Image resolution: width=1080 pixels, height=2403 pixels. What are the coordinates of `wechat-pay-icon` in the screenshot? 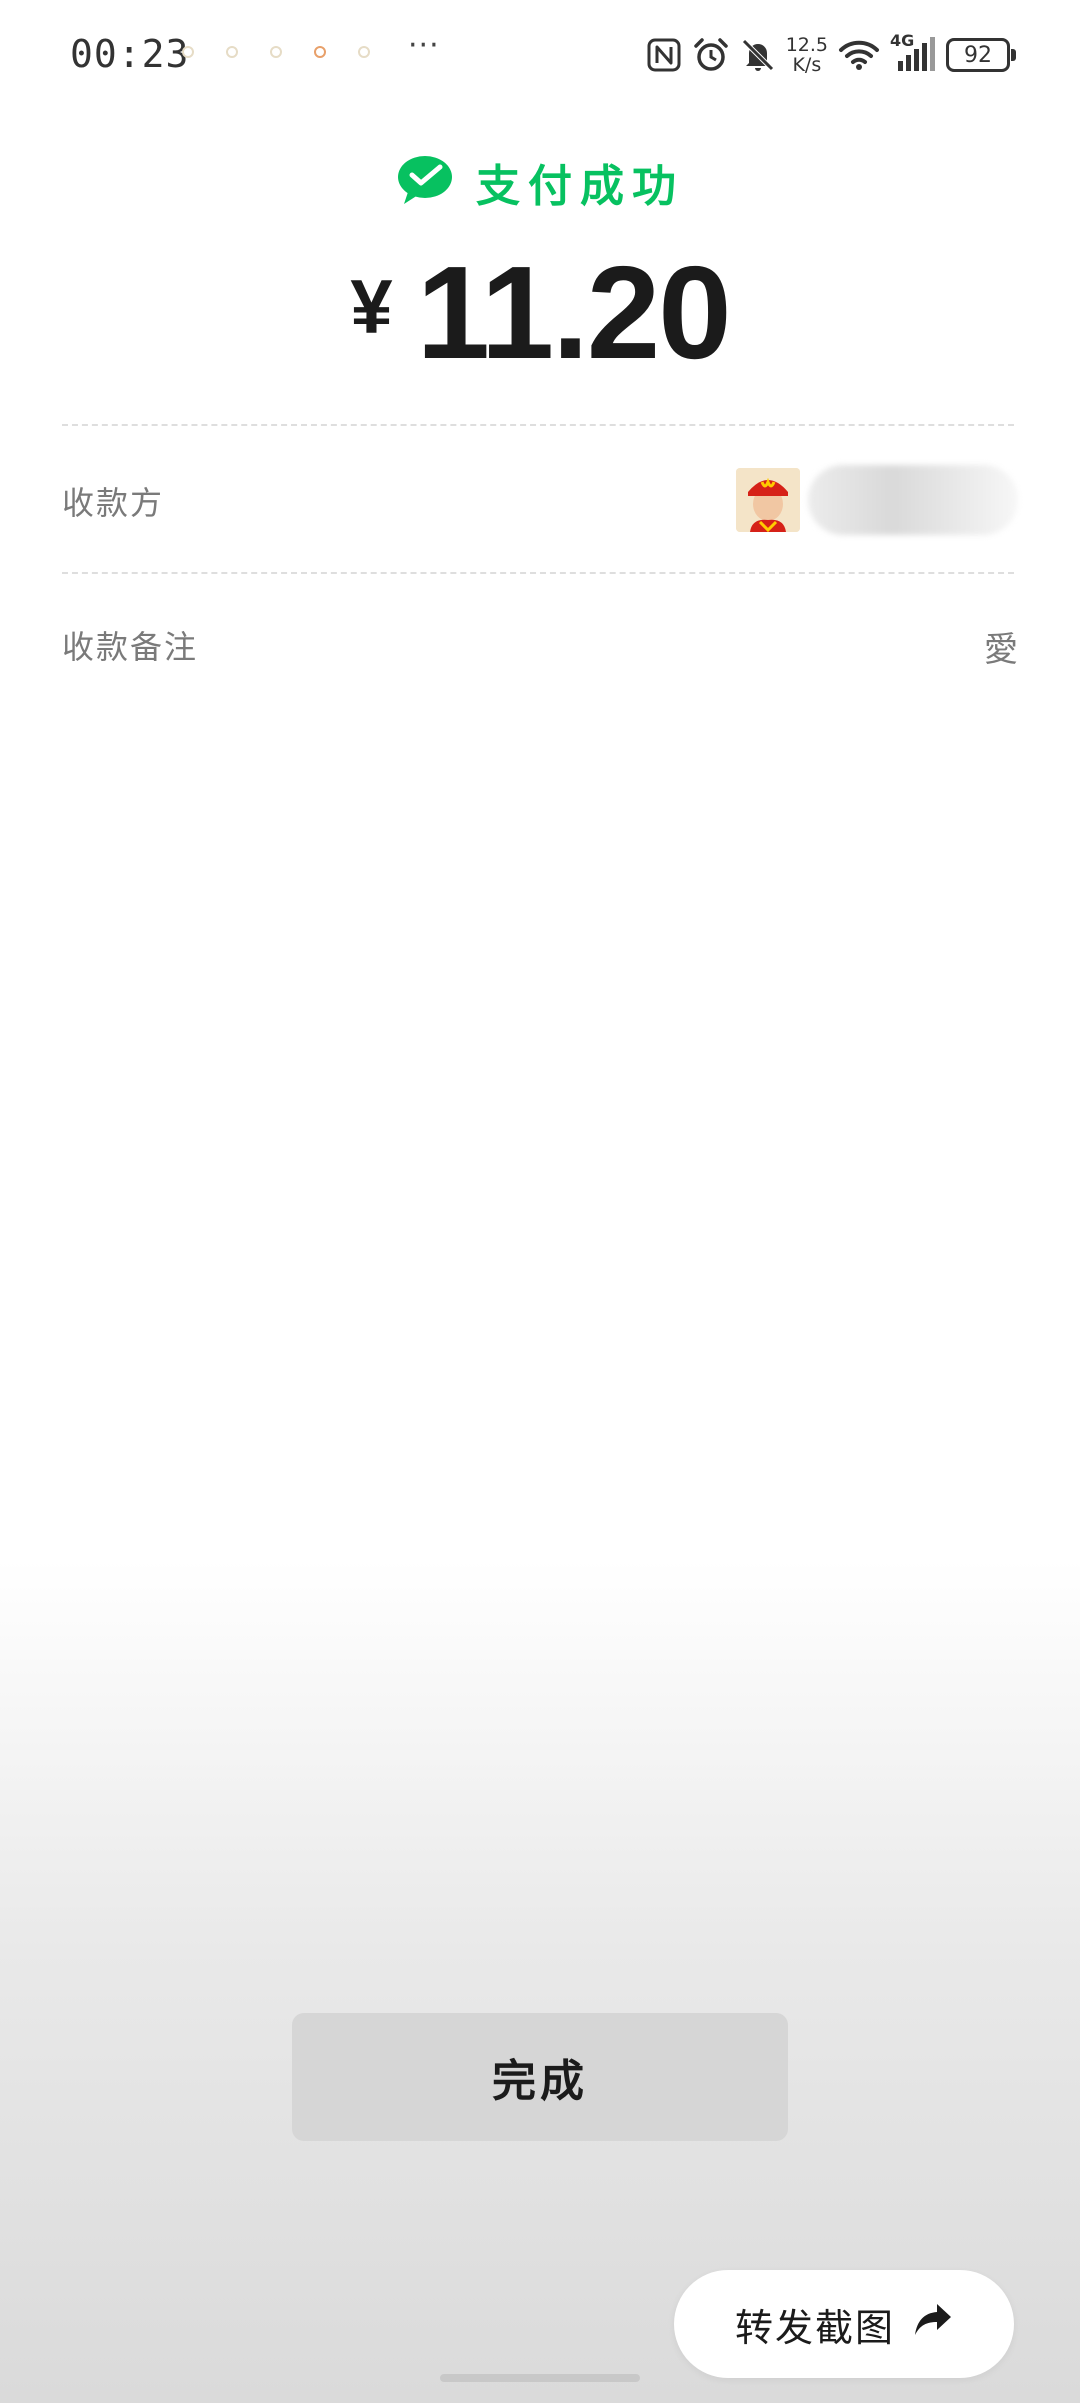 It's located at (425, 182).